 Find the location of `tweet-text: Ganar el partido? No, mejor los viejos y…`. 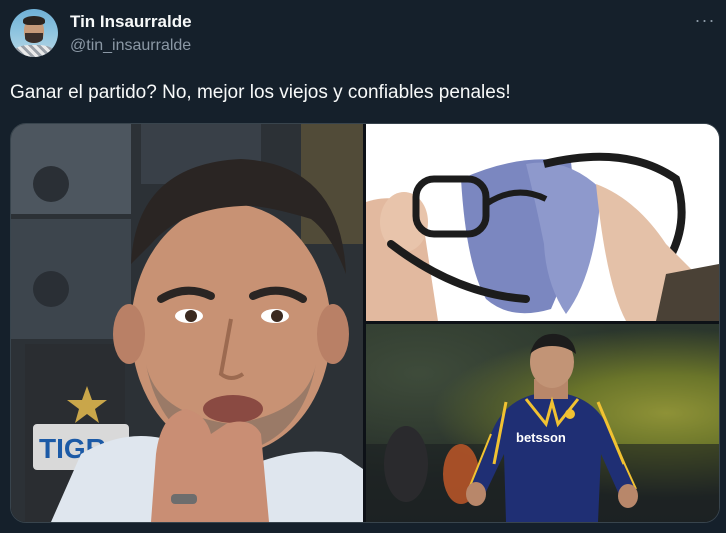

tweet-text: Ganar el partido? No, mejor los viejos y… is located at coordinates (260, 92).